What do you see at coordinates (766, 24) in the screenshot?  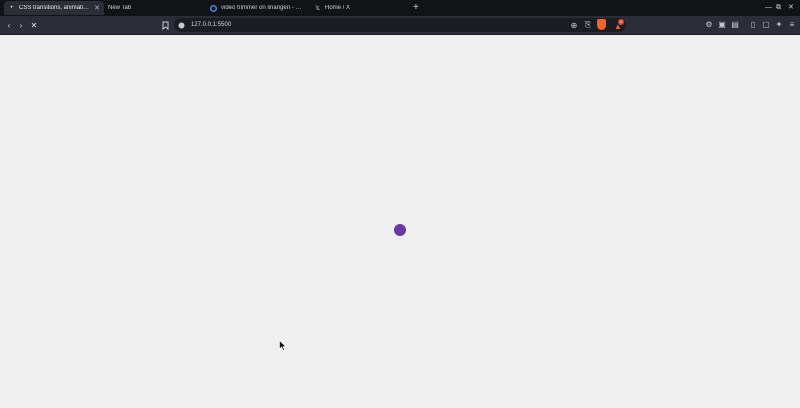 I see `tab-manager-icon: ▢` at bounding box center [766, 24].